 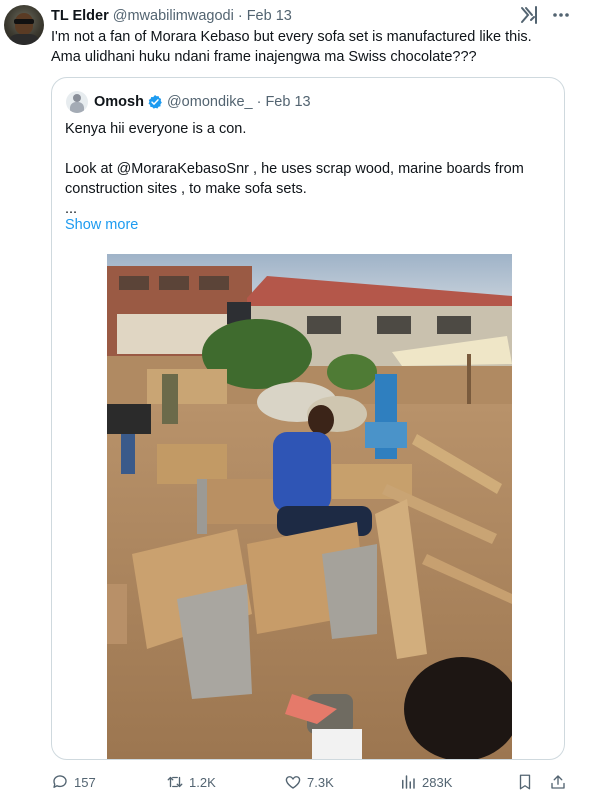 What do you see at coordinates (101, 225) in the screenshot?
I see `show-more-link: Show more` at bounding box center [101, 225].